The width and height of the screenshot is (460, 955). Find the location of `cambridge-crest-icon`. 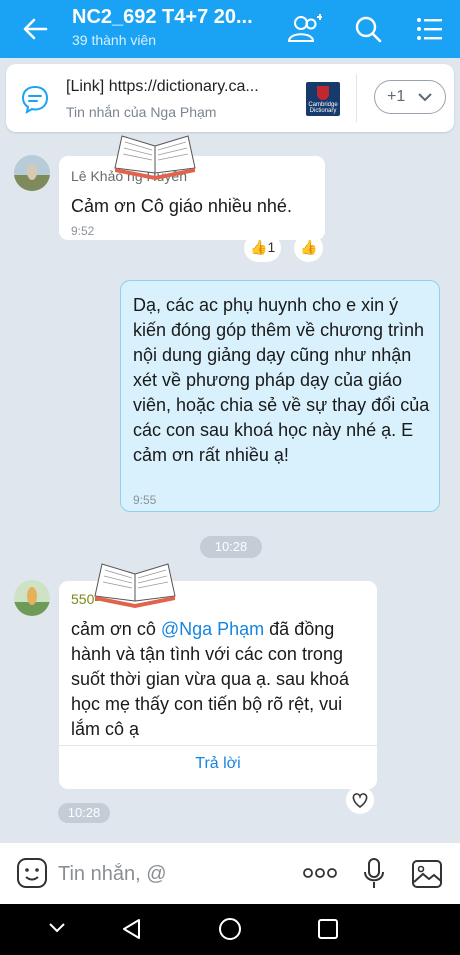

cambridge-crest-icon is located at coordinates (323, 93).